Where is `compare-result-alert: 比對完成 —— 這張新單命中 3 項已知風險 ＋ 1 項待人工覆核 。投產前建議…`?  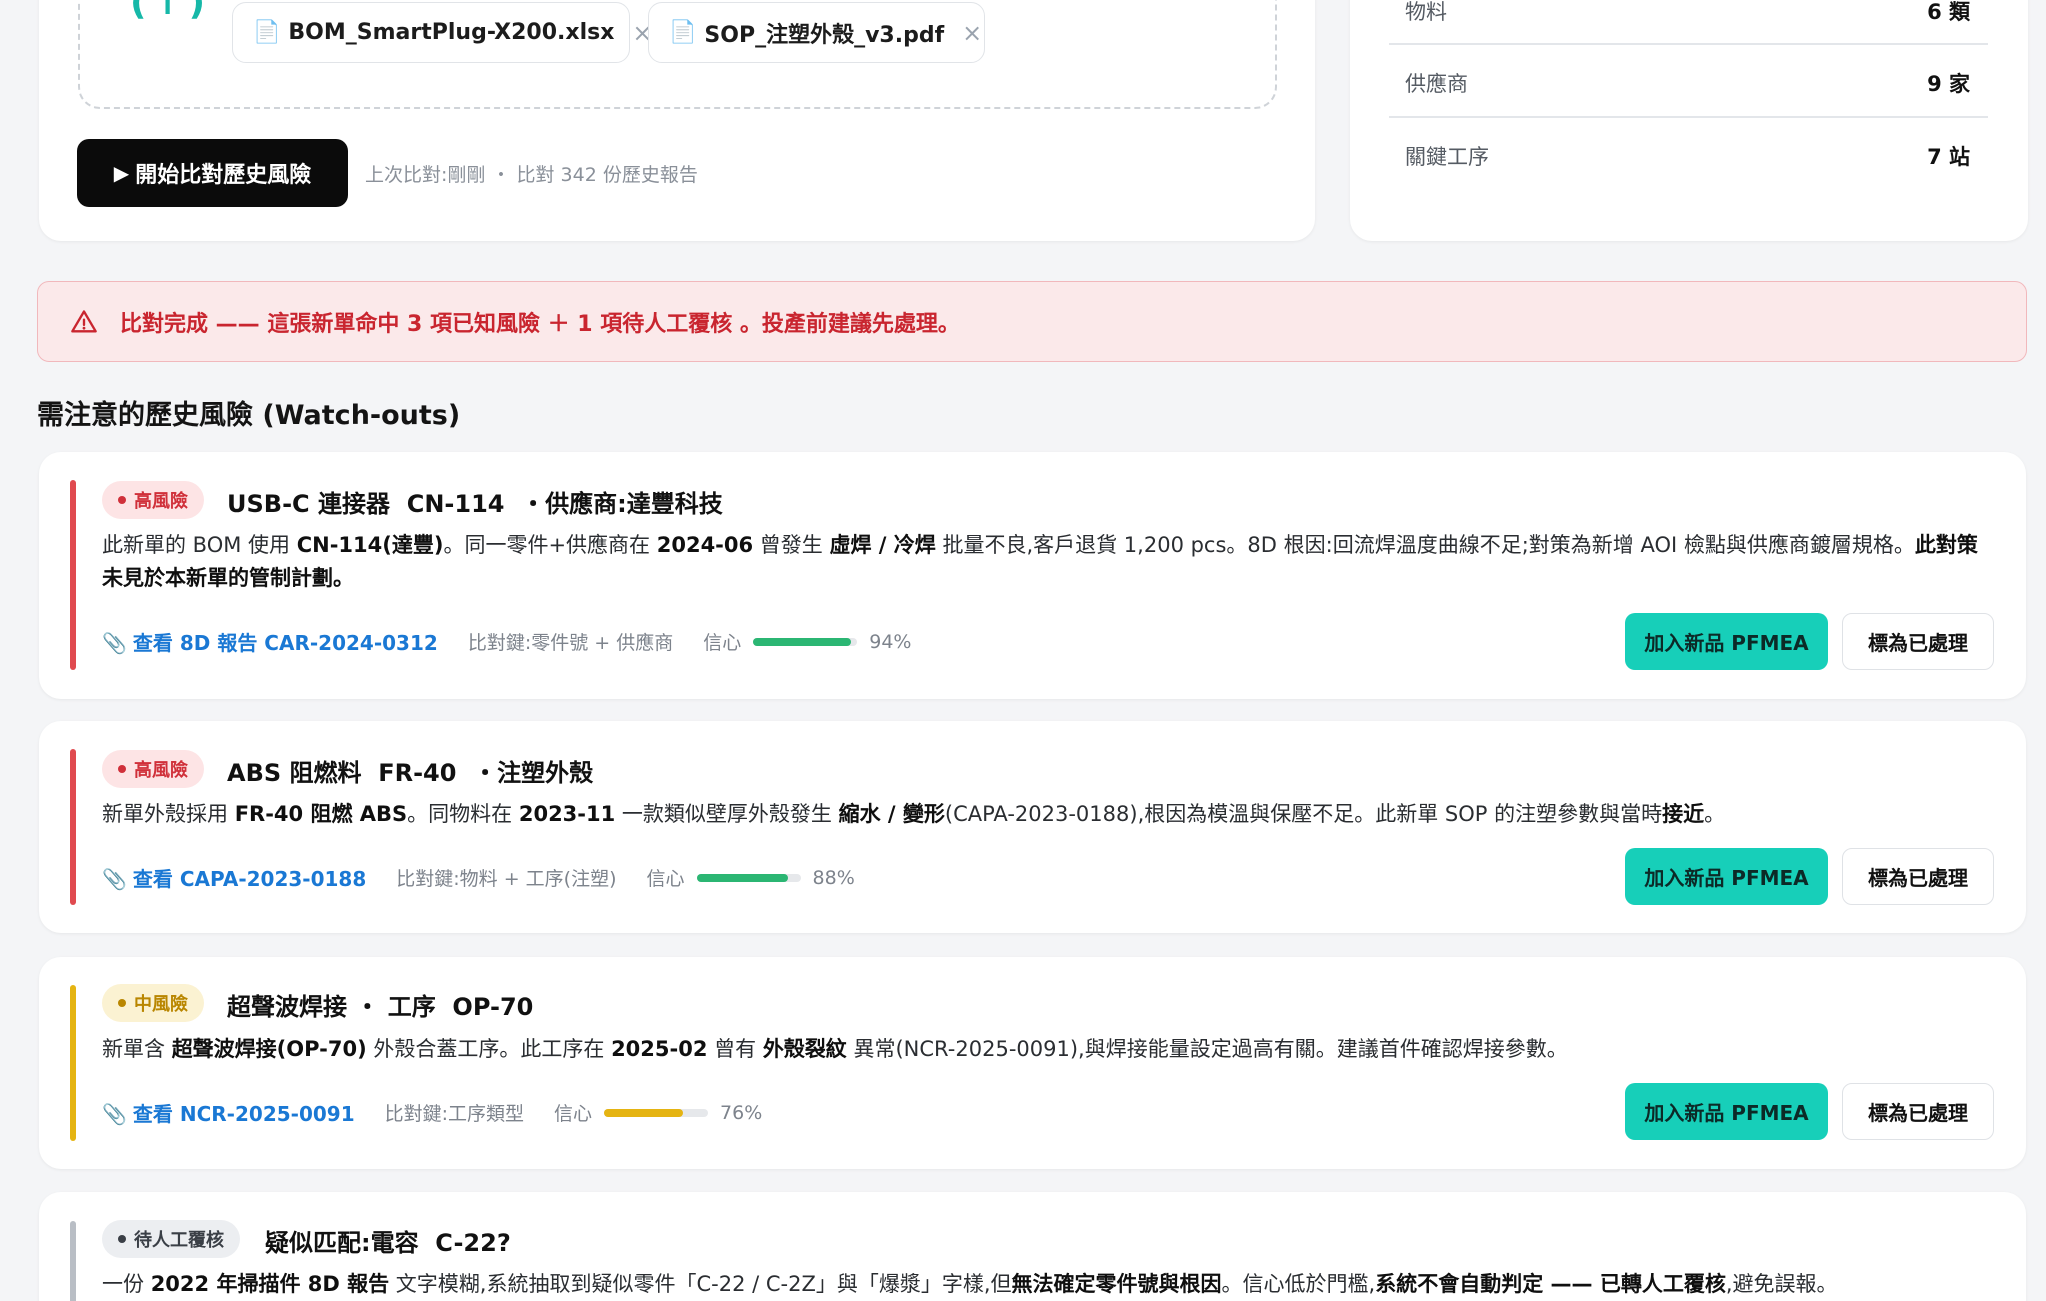 compare-result-alert: 比對完成 —— 這張新單命中 3 項已知風險 ＋ 1 項待人工覆核 。投產前建議… is located at coordinates (1032, 321).